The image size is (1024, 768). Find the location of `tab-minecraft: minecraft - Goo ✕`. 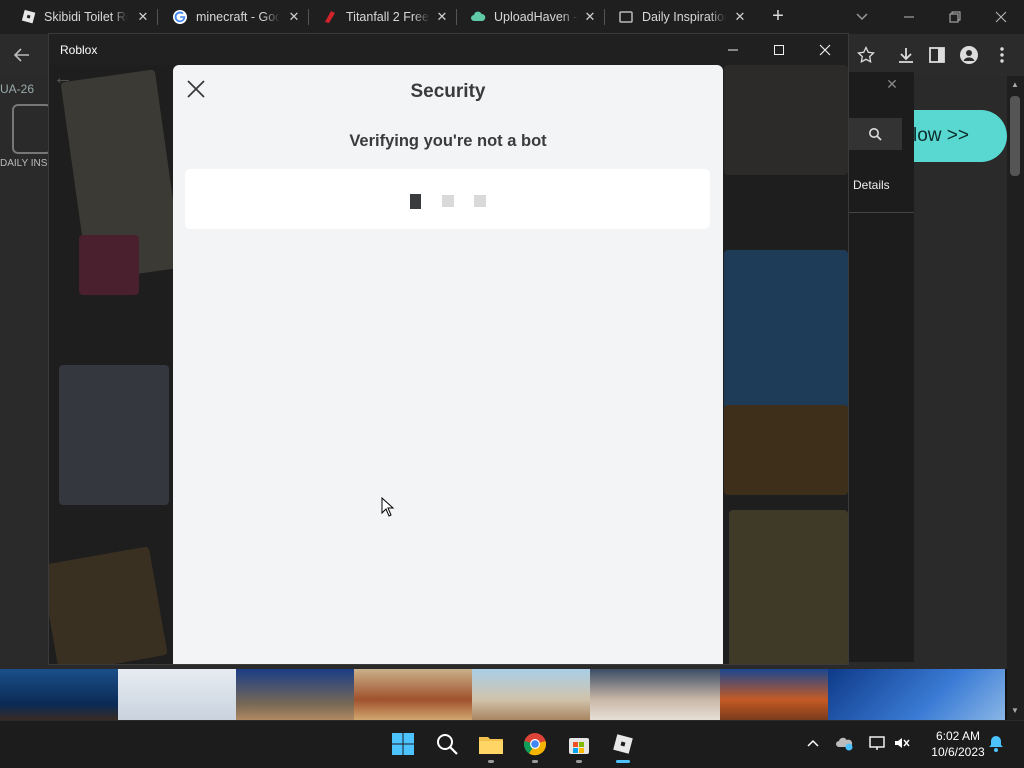

tab-minecraft: minecraft - Goo ✕ is located at coordinates (230, 17).